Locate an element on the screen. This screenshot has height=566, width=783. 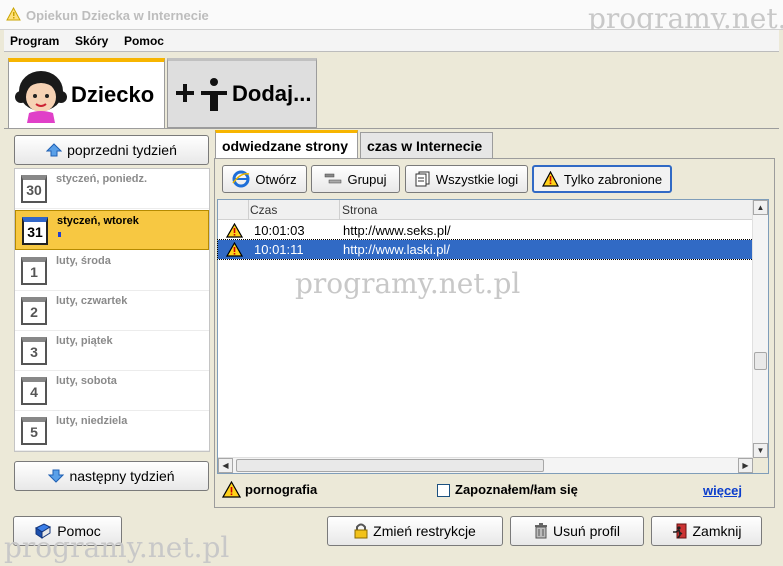
calendar-icon: 4 is located at coordinates (34, 391).